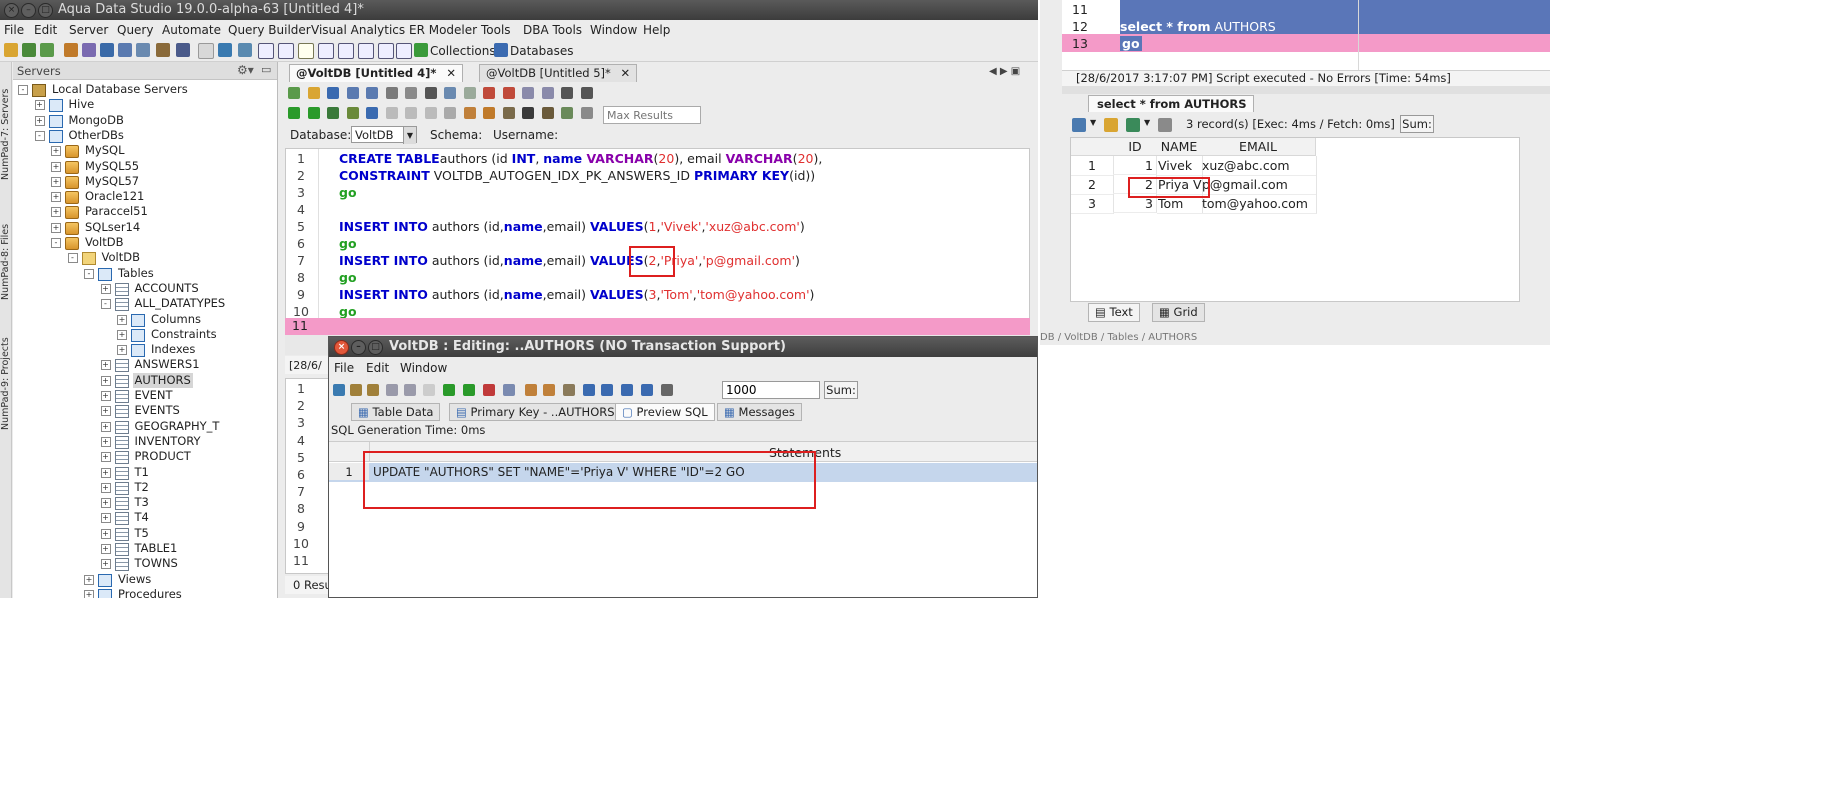  I want to click on query-icon, so click(71, 50).